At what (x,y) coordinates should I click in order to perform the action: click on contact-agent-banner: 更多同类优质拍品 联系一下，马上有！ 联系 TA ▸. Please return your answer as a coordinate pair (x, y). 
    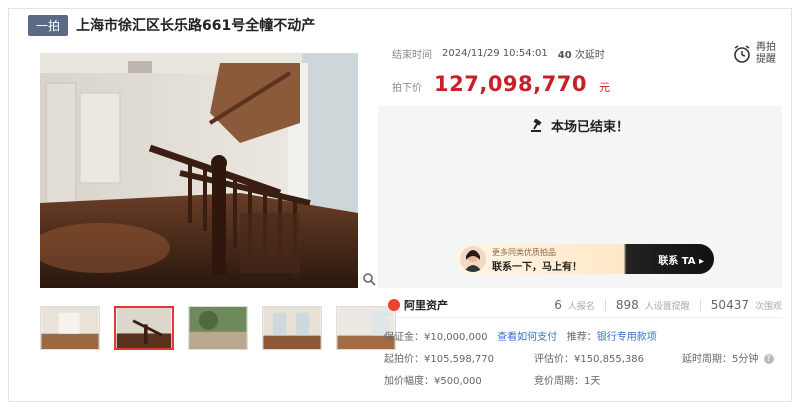
    Looking at the image, I should click on (585, 259).